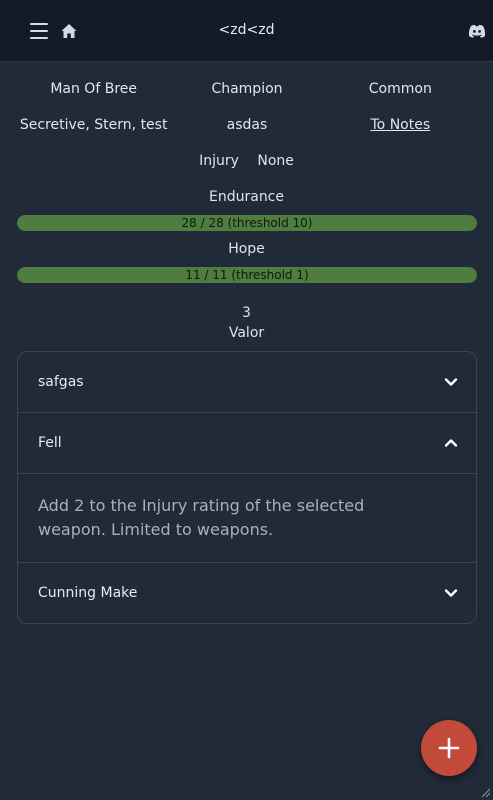 The image size is (493, 800). I want to click on accordion-header-fell: Fell, so click(247, 443).